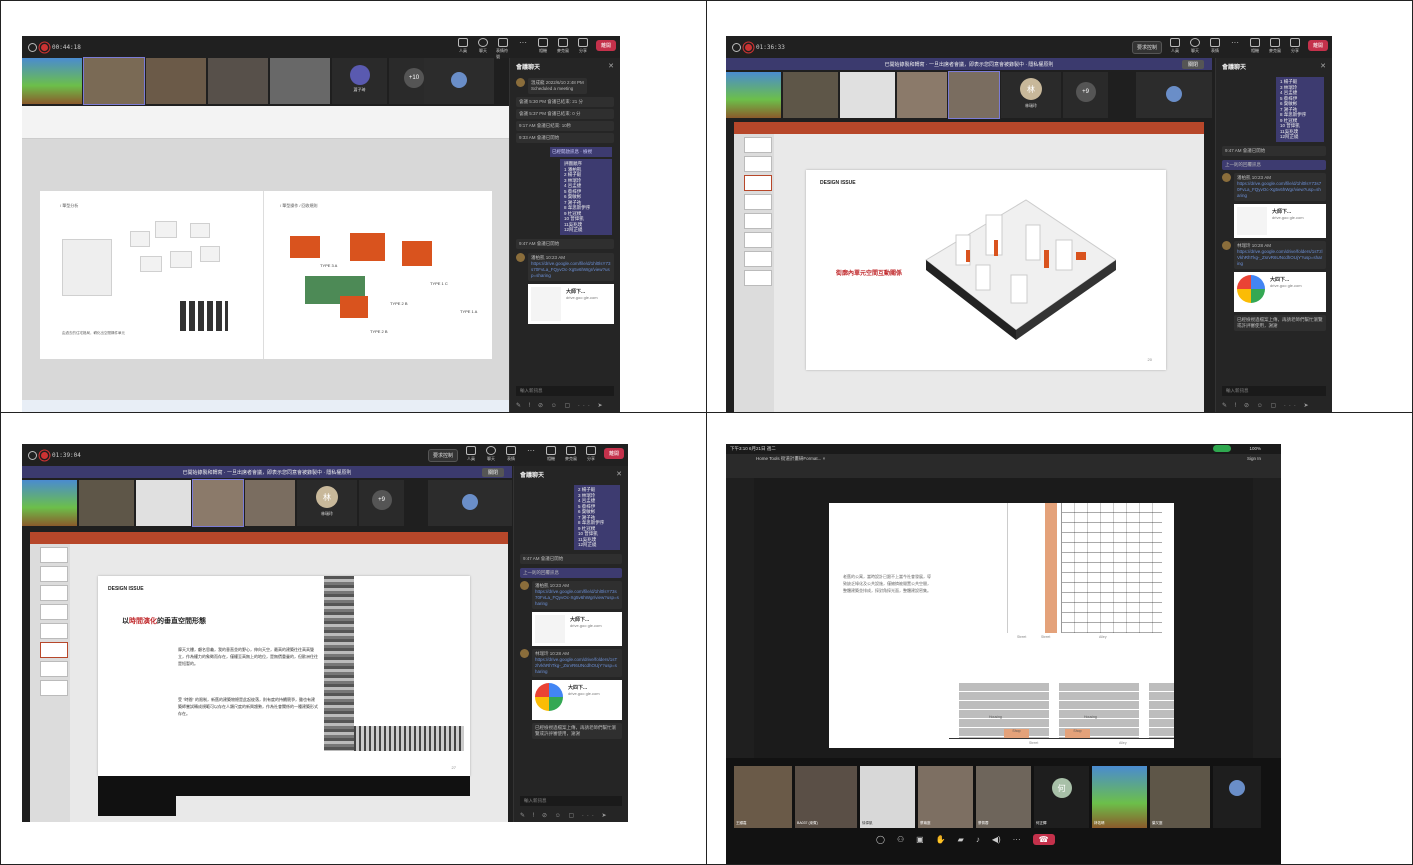 The width and height of the screenshot is (1413, 865). Describe the element at coordinates (1267, 618) in the screenshot. I see `pdf-right-rail` at that location.